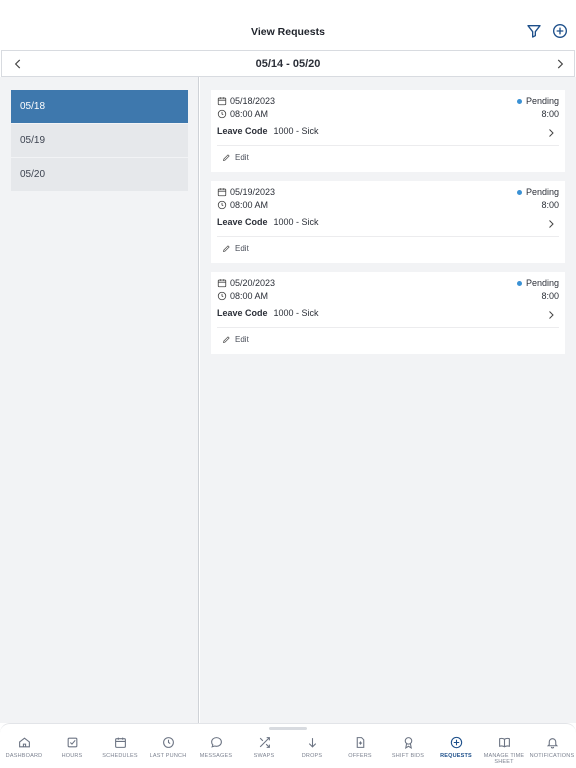 The image size is (576, 768). I want to click on drag-handle, so click(288, 728).